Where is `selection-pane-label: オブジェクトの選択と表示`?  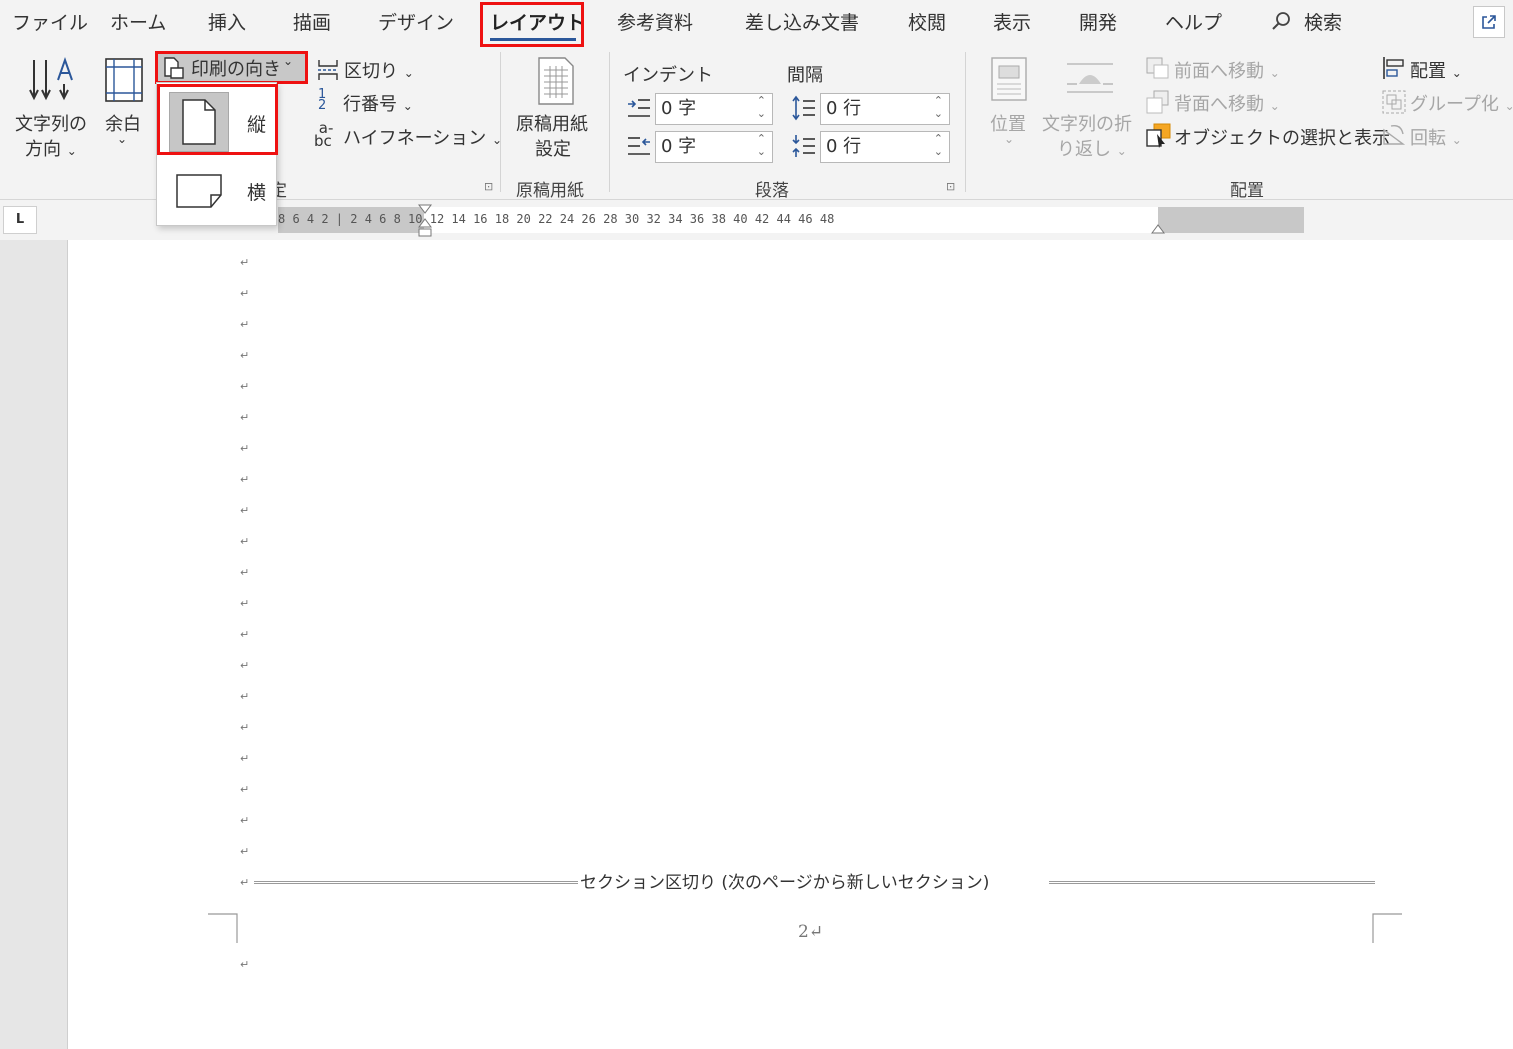
selection-pane-label: オブジェクトの選択と表示 is located at coordinates (1282, 137).